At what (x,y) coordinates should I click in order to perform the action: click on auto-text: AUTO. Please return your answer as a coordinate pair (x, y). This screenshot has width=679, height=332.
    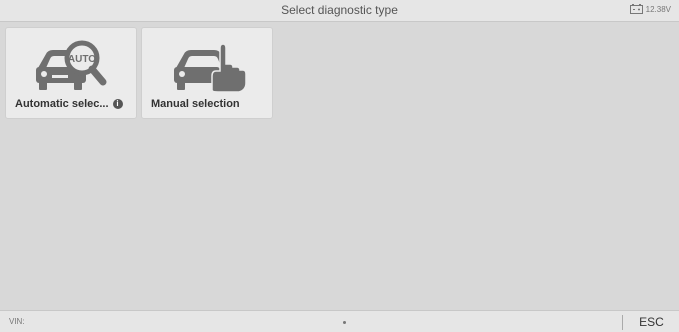
    Looking at the image, I should click on (82, 59).